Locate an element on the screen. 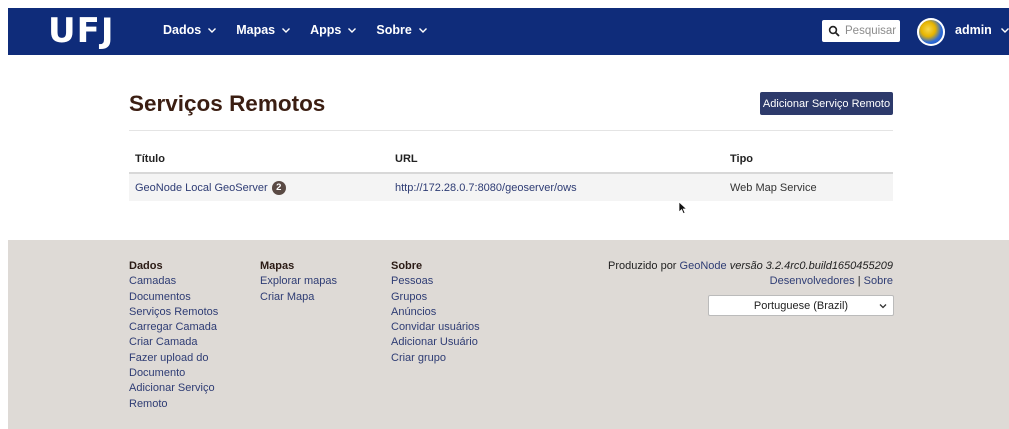  language-select: Portuguese (Brazil) is located at coordinates (801, 305).